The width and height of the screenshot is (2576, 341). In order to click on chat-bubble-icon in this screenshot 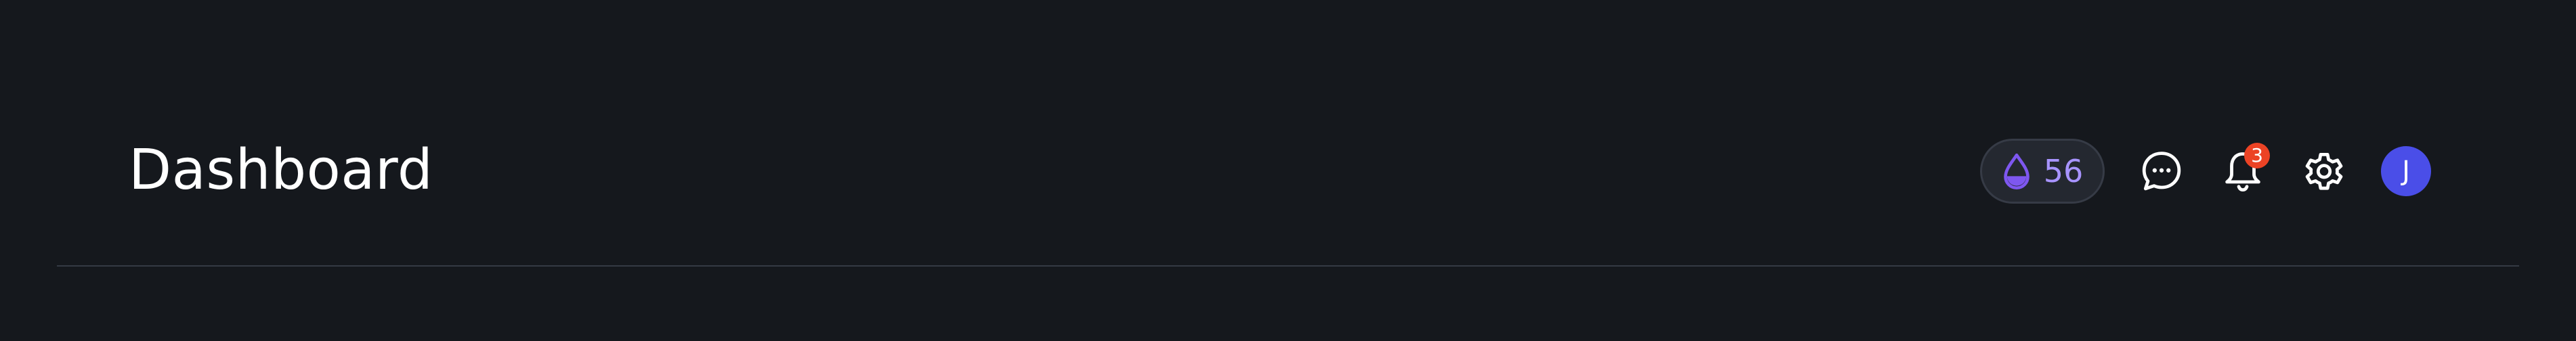, I will do `click(2161, 171)`.